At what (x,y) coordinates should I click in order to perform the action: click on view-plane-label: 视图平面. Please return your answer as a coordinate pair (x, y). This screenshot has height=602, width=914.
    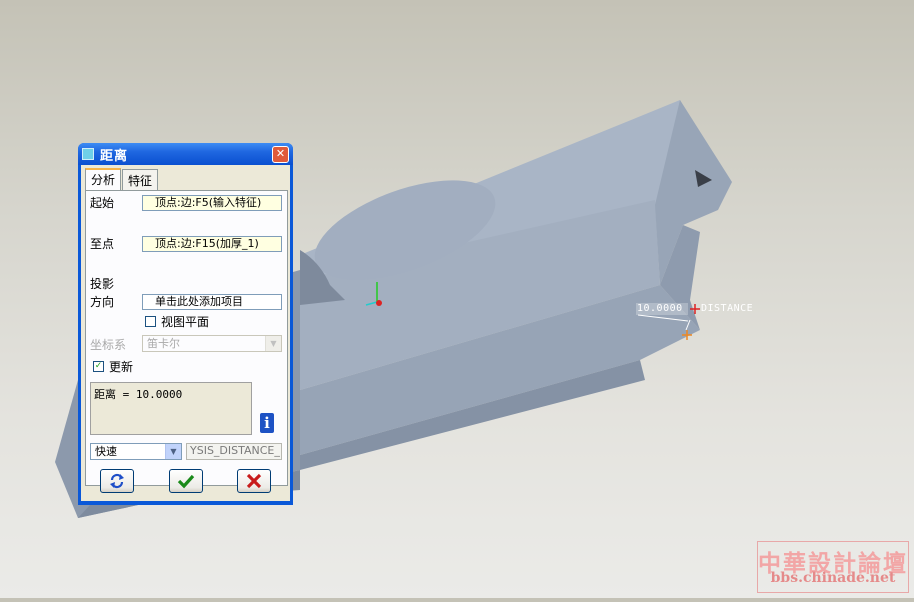
    Looking at the image, I should click on (185, 322).